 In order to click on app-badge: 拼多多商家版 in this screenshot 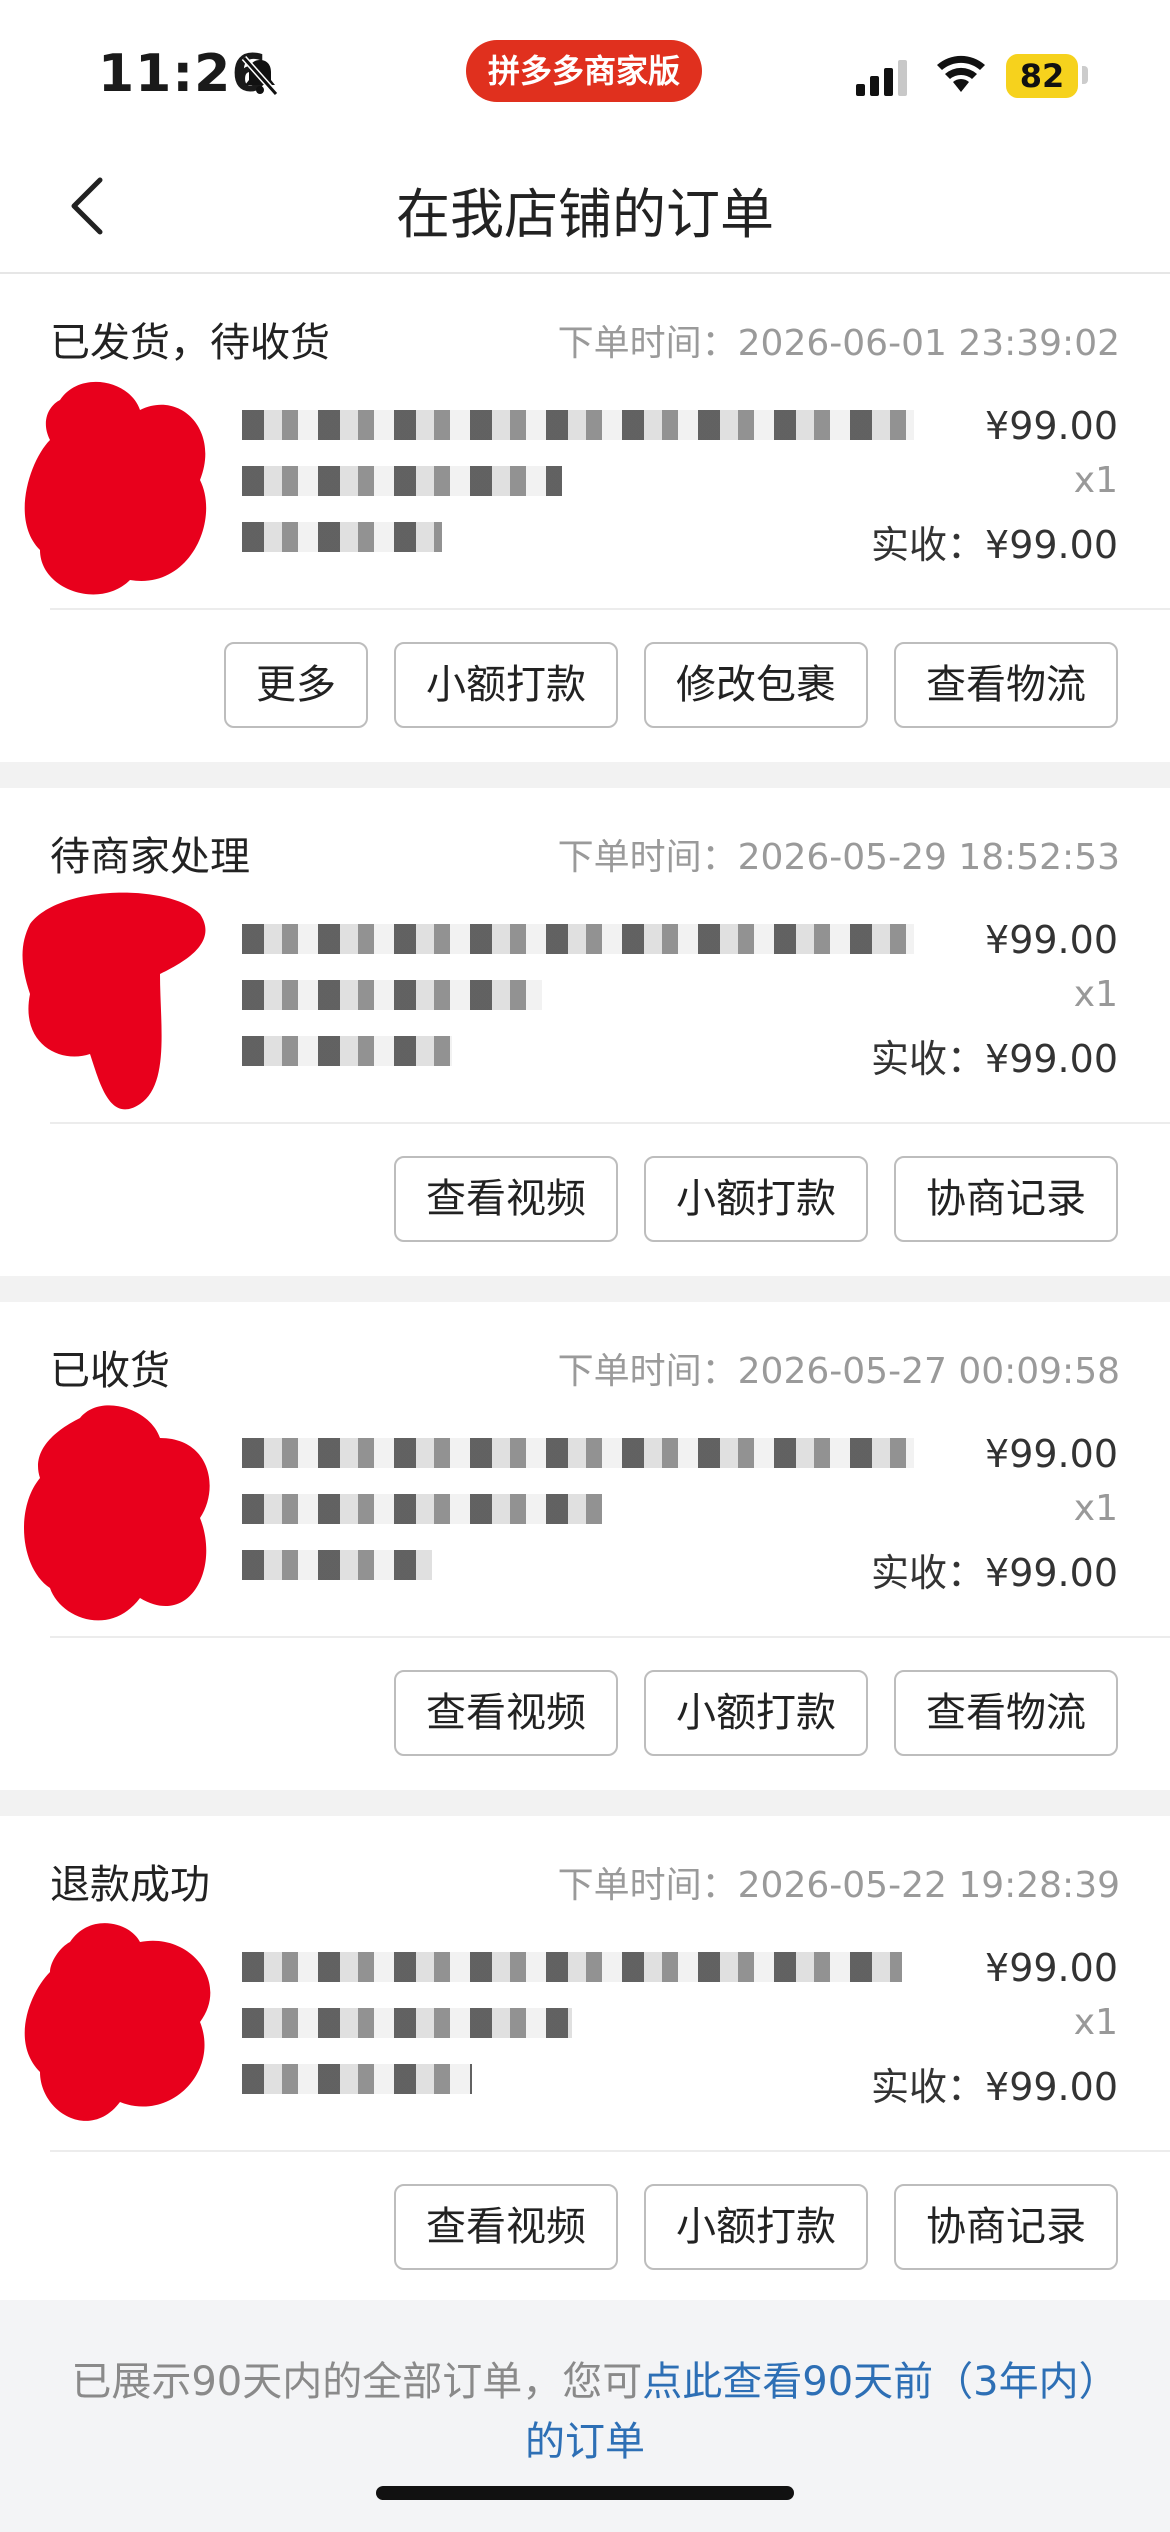, I will do `click(584, 71)`.